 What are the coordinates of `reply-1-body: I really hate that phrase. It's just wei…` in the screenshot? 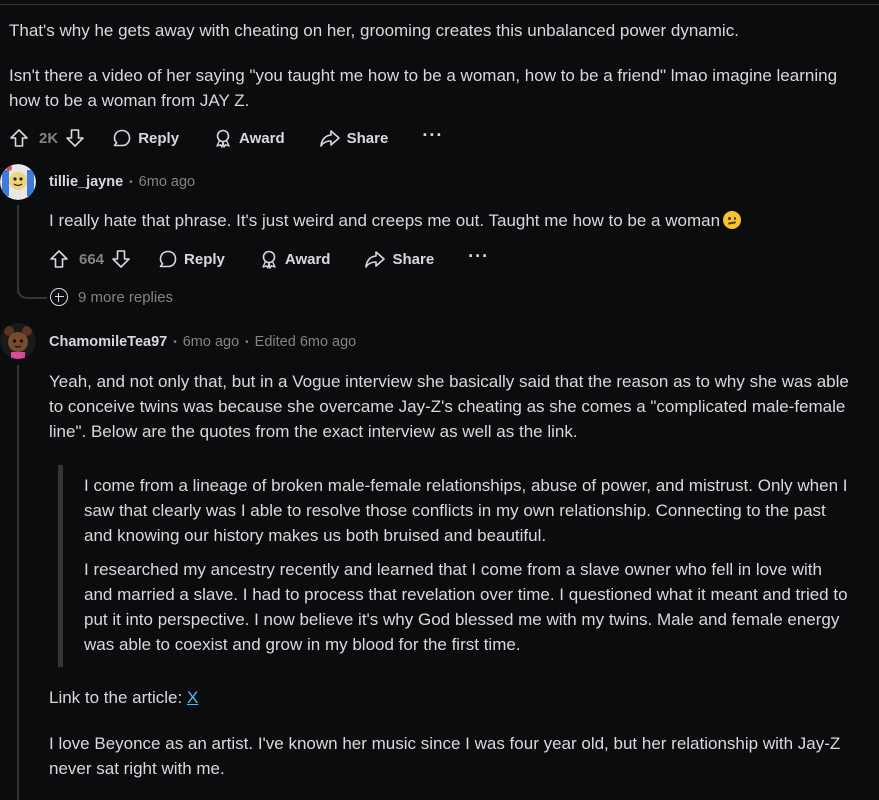 It's located at (385, 220).